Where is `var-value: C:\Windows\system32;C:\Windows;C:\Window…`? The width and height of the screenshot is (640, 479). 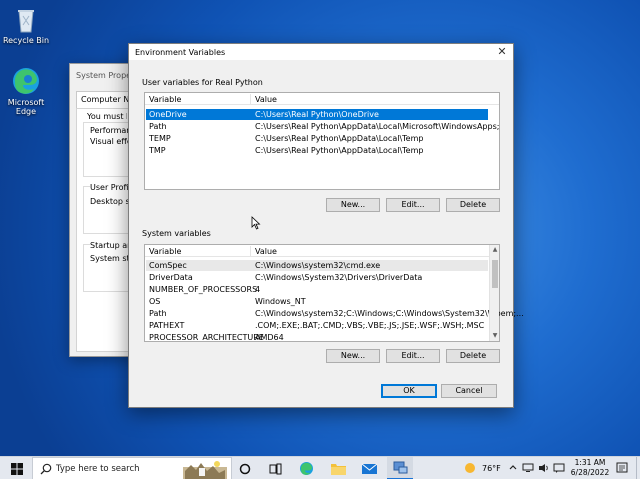 var-value: C:\Windows\system32;C:\Windows;C:\Window… is located at coordinates (389, 313).